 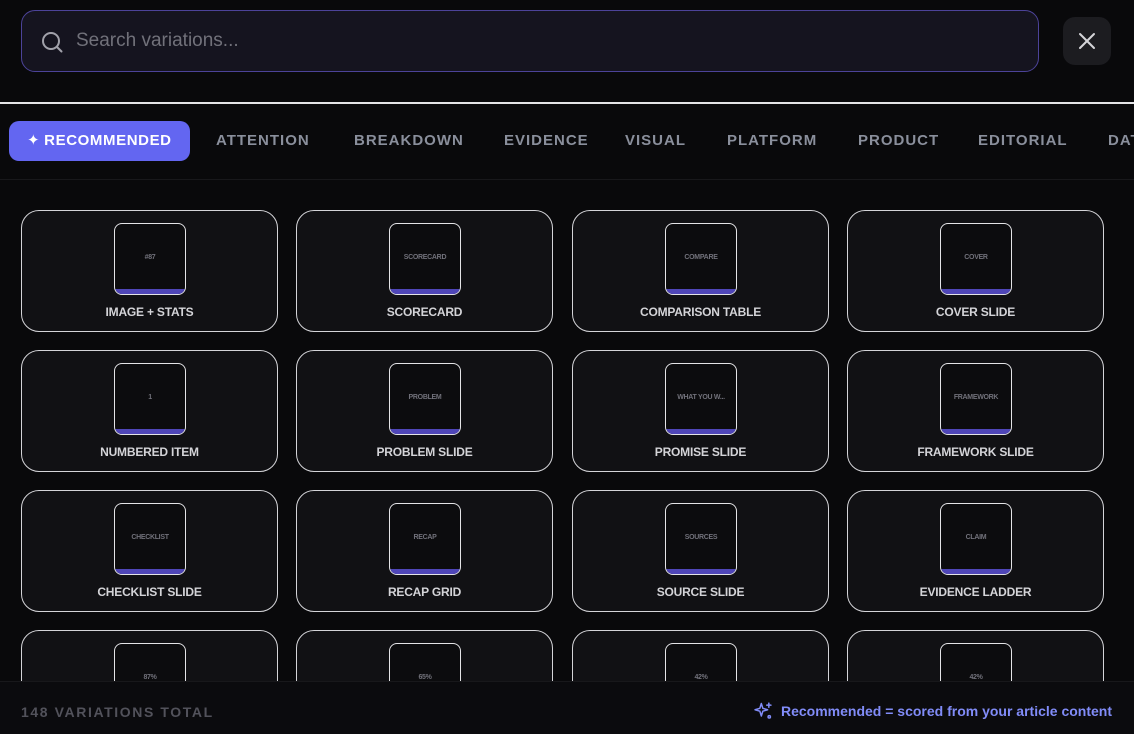 What do you see at coordinates (424, 592) in the screenshot?
I see `card-label: RECAP GRID` at bounding box center [424, 592].